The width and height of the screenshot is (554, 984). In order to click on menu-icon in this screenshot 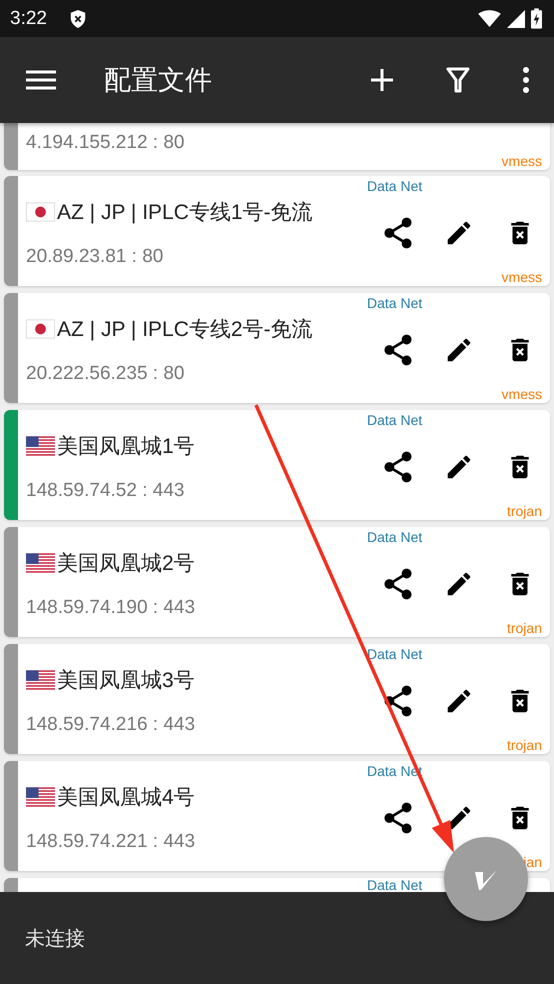, I will do `click(41, 80)`.